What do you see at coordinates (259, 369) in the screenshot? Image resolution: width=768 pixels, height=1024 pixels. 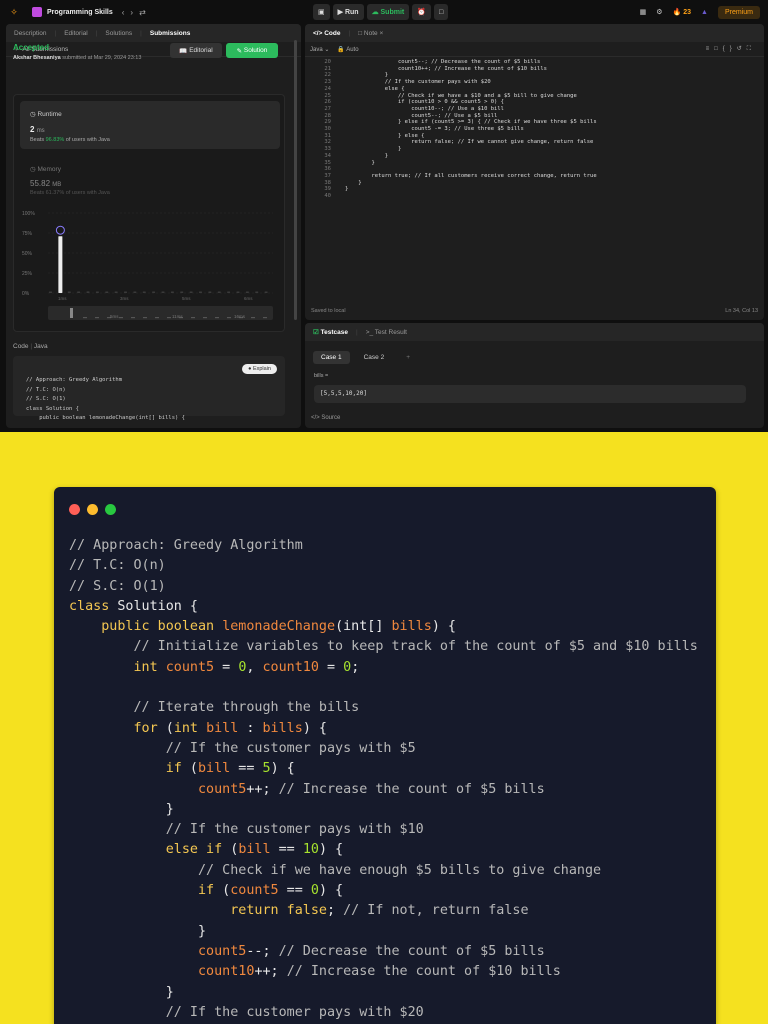 I see `explain-button: ● Explain` at bounding box center [259, 369].